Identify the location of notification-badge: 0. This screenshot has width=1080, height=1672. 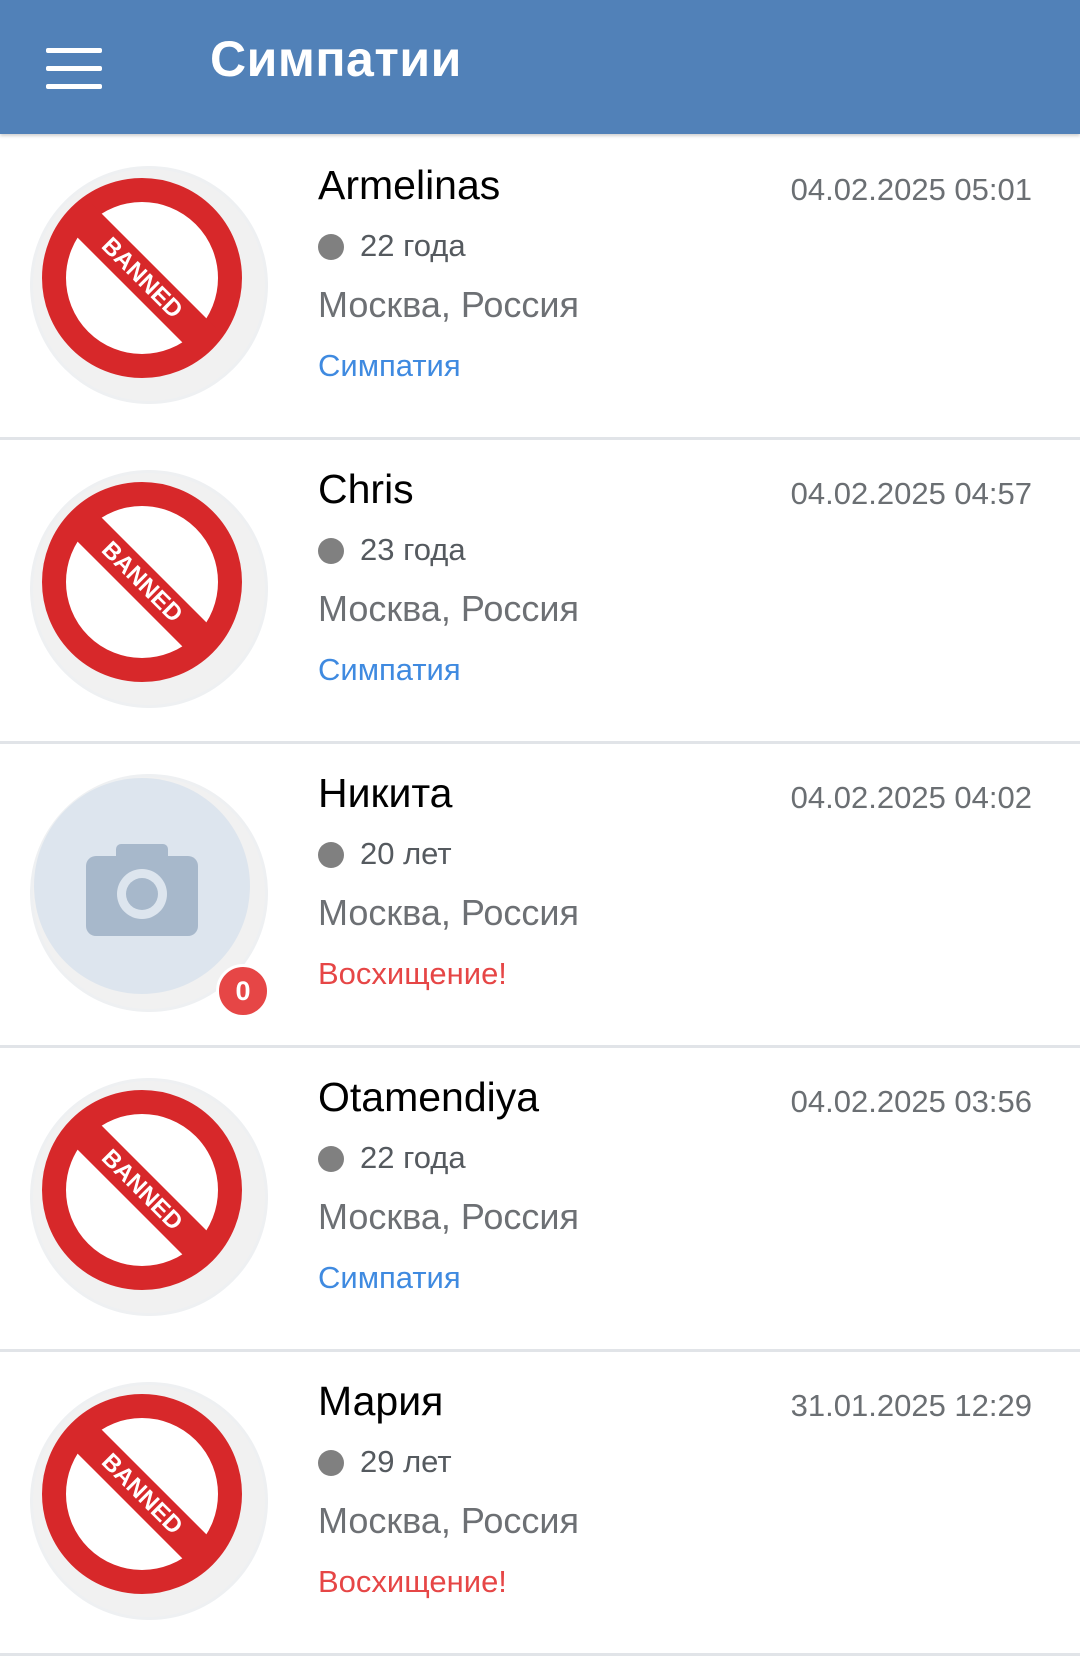
(243, 991).